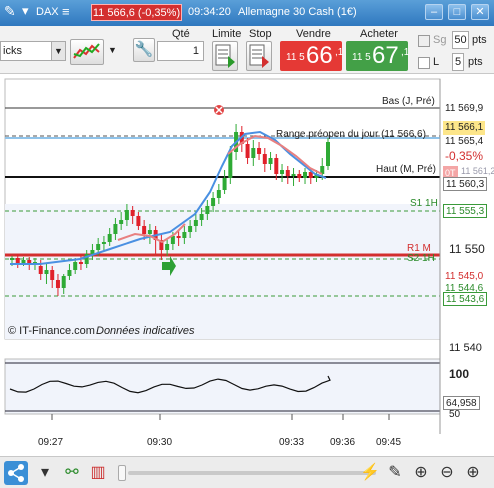 This screenshot has height=488, width=494. Describe the element at coordinates (295, 57) in the screenshot. I see `sell-price-prefix: 11 5` at that location.